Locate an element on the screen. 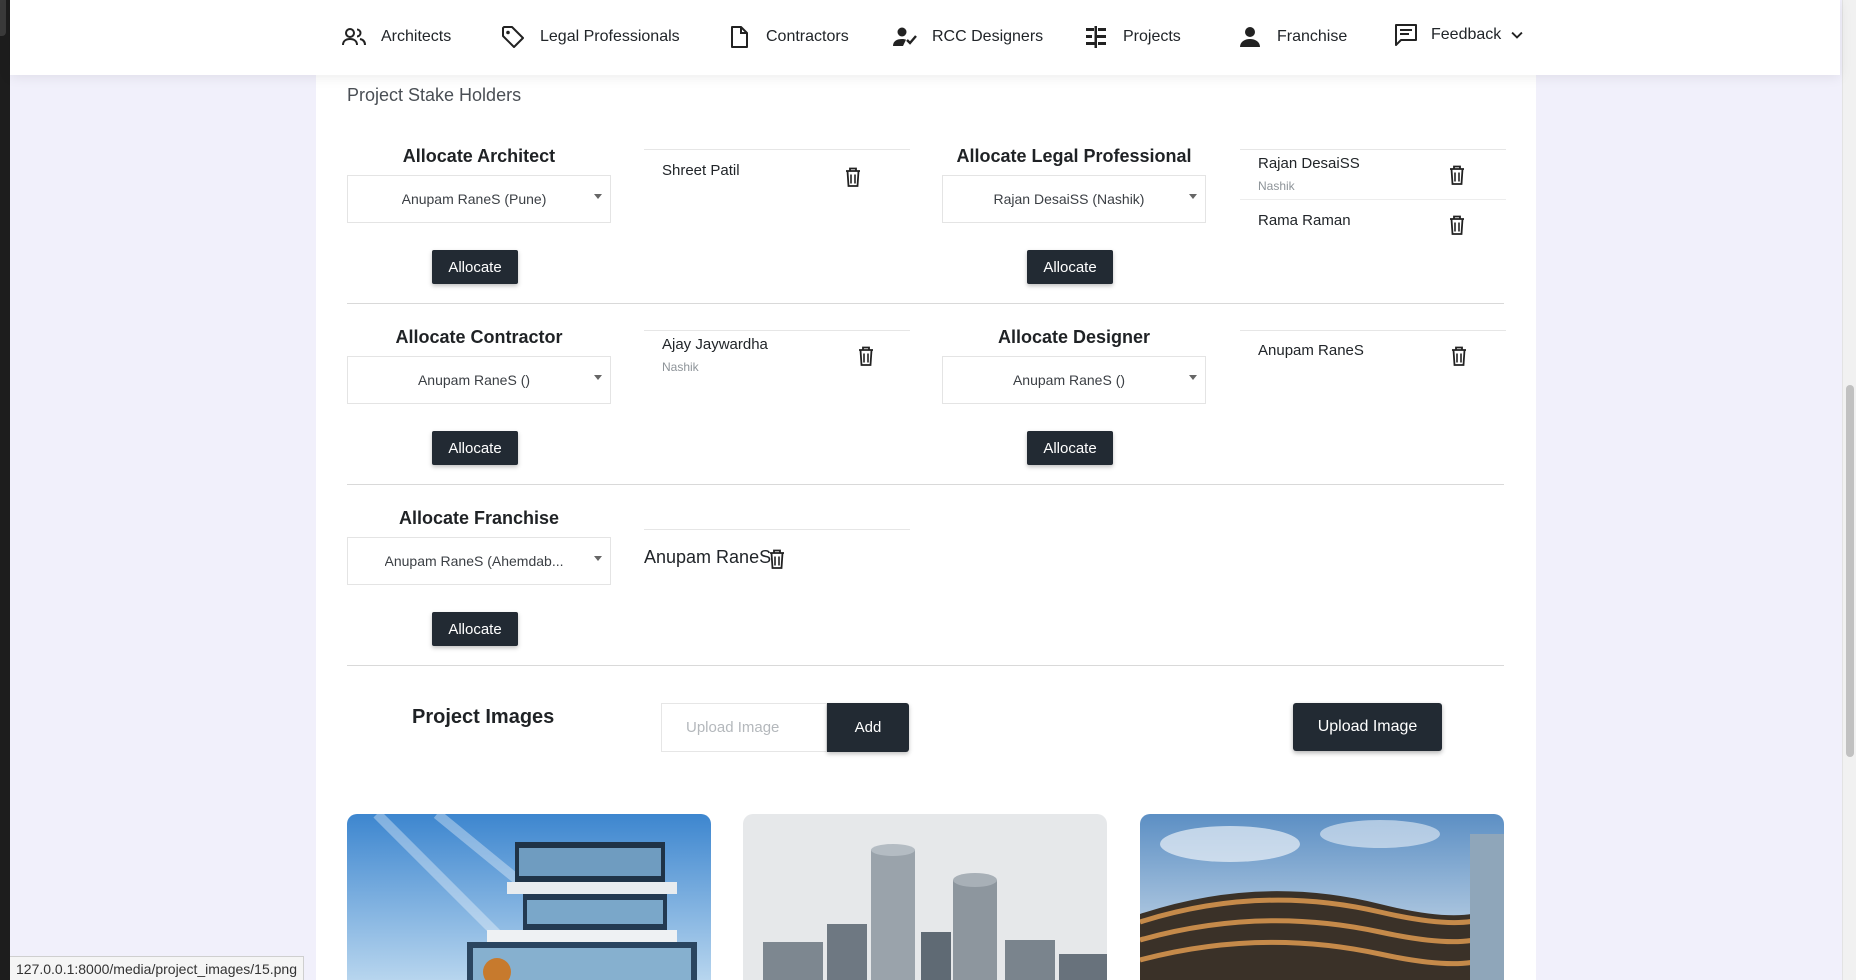  legal-select-value: Rajan DesaiSS (Nashik) is located at coordinates (1069, 199).